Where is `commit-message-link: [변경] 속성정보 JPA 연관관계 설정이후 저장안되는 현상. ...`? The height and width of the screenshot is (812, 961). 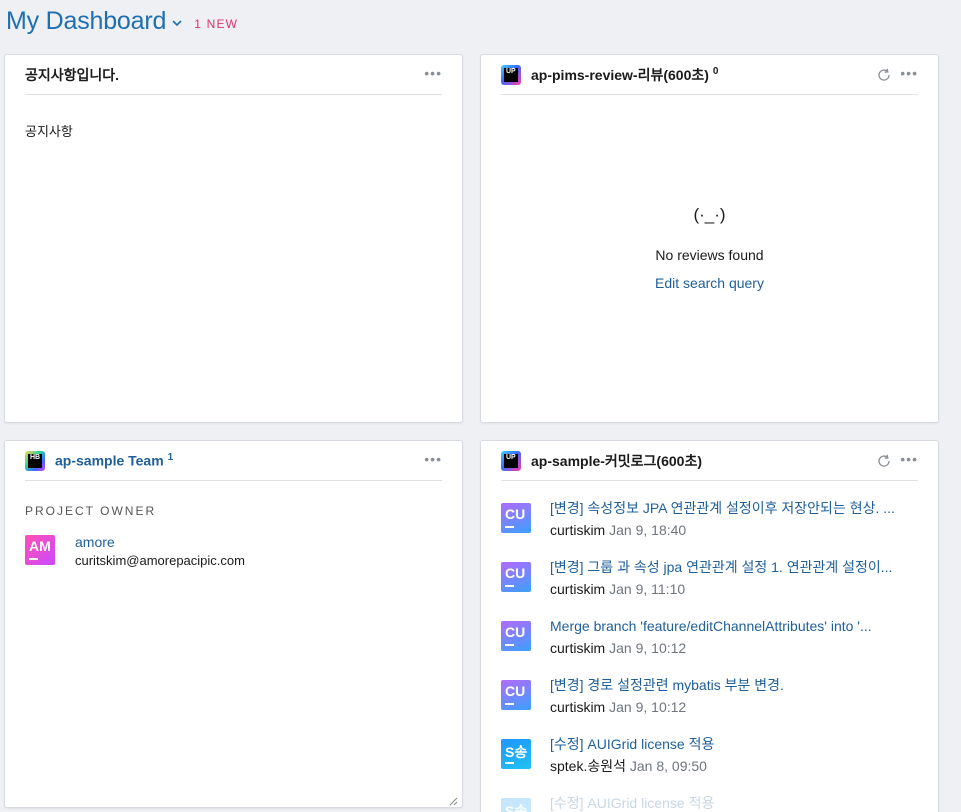 commit-message-link: [변경] 속성정보 JPA 연관관계 설정이후 저장안되는 현상. ... is located at coordinates (734, 508).